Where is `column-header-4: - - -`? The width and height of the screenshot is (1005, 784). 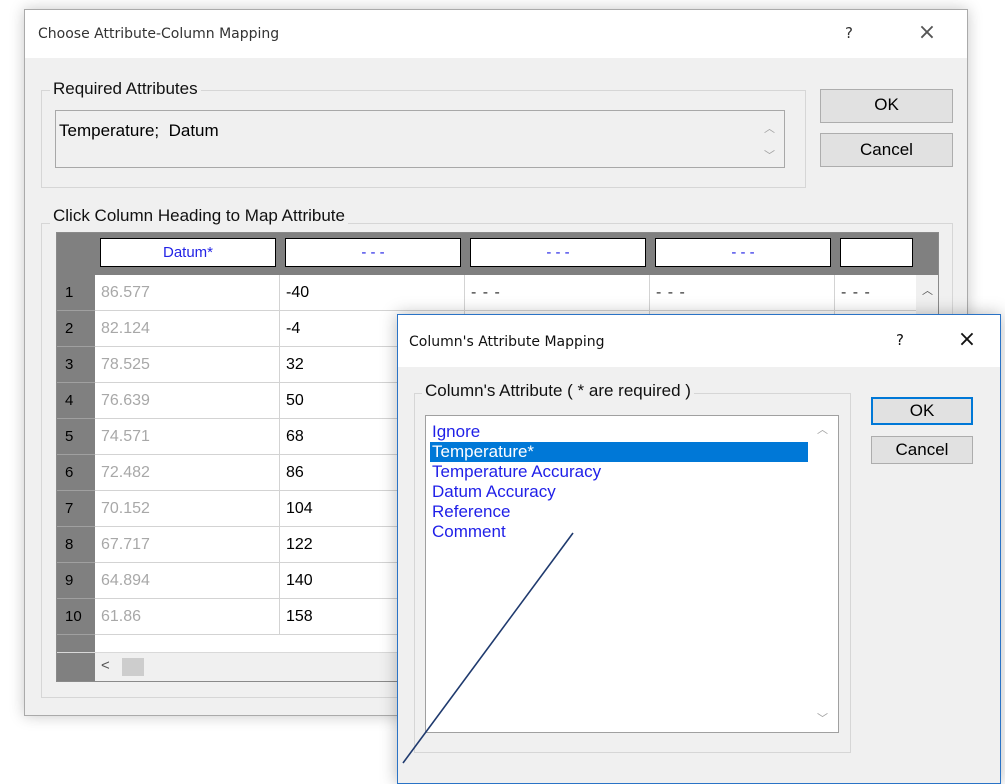
column-header-4: - - - is located at coordinates (742, 254).